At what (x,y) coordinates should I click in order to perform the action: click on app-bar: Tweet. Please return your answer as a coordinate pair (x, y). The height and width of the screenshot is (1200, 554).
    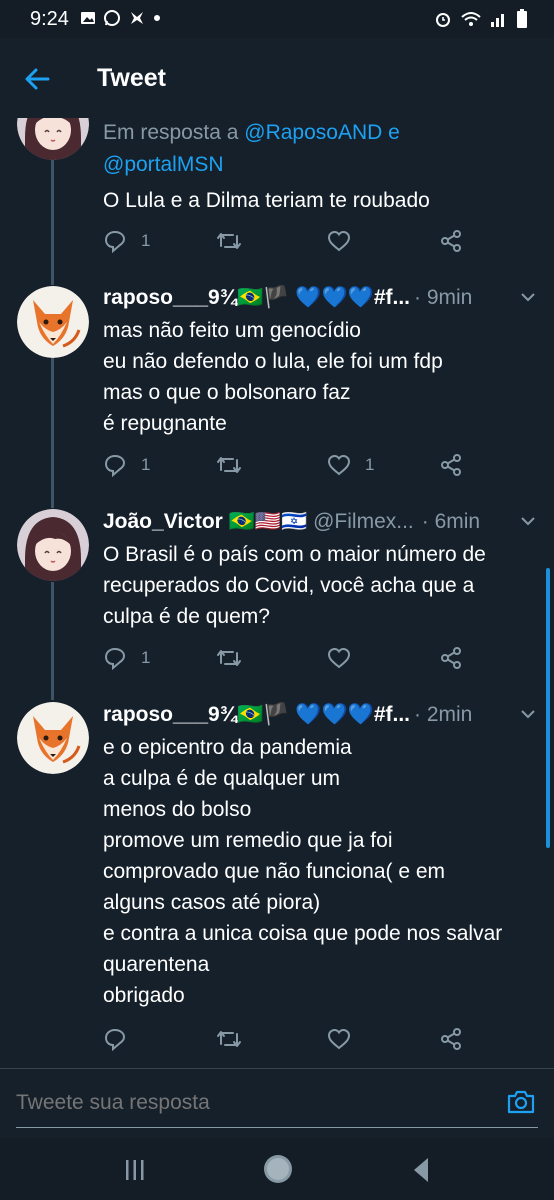
    Looking at the image, I should click on (277, 78).